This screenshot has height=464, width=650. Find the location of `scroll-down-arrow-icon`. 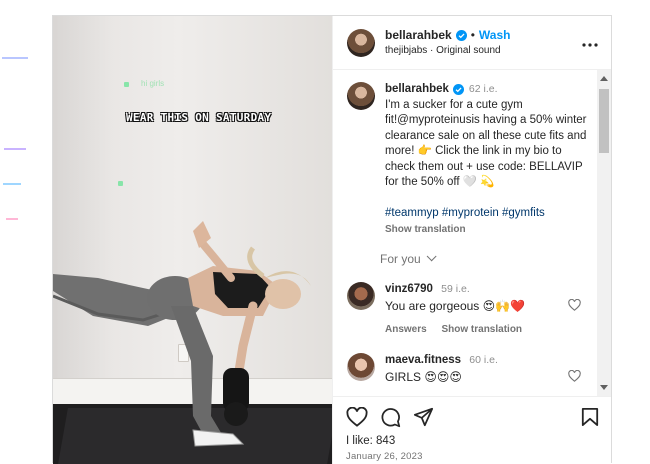

scroll-down-arrow-icon is located at coordinates (604, 387).